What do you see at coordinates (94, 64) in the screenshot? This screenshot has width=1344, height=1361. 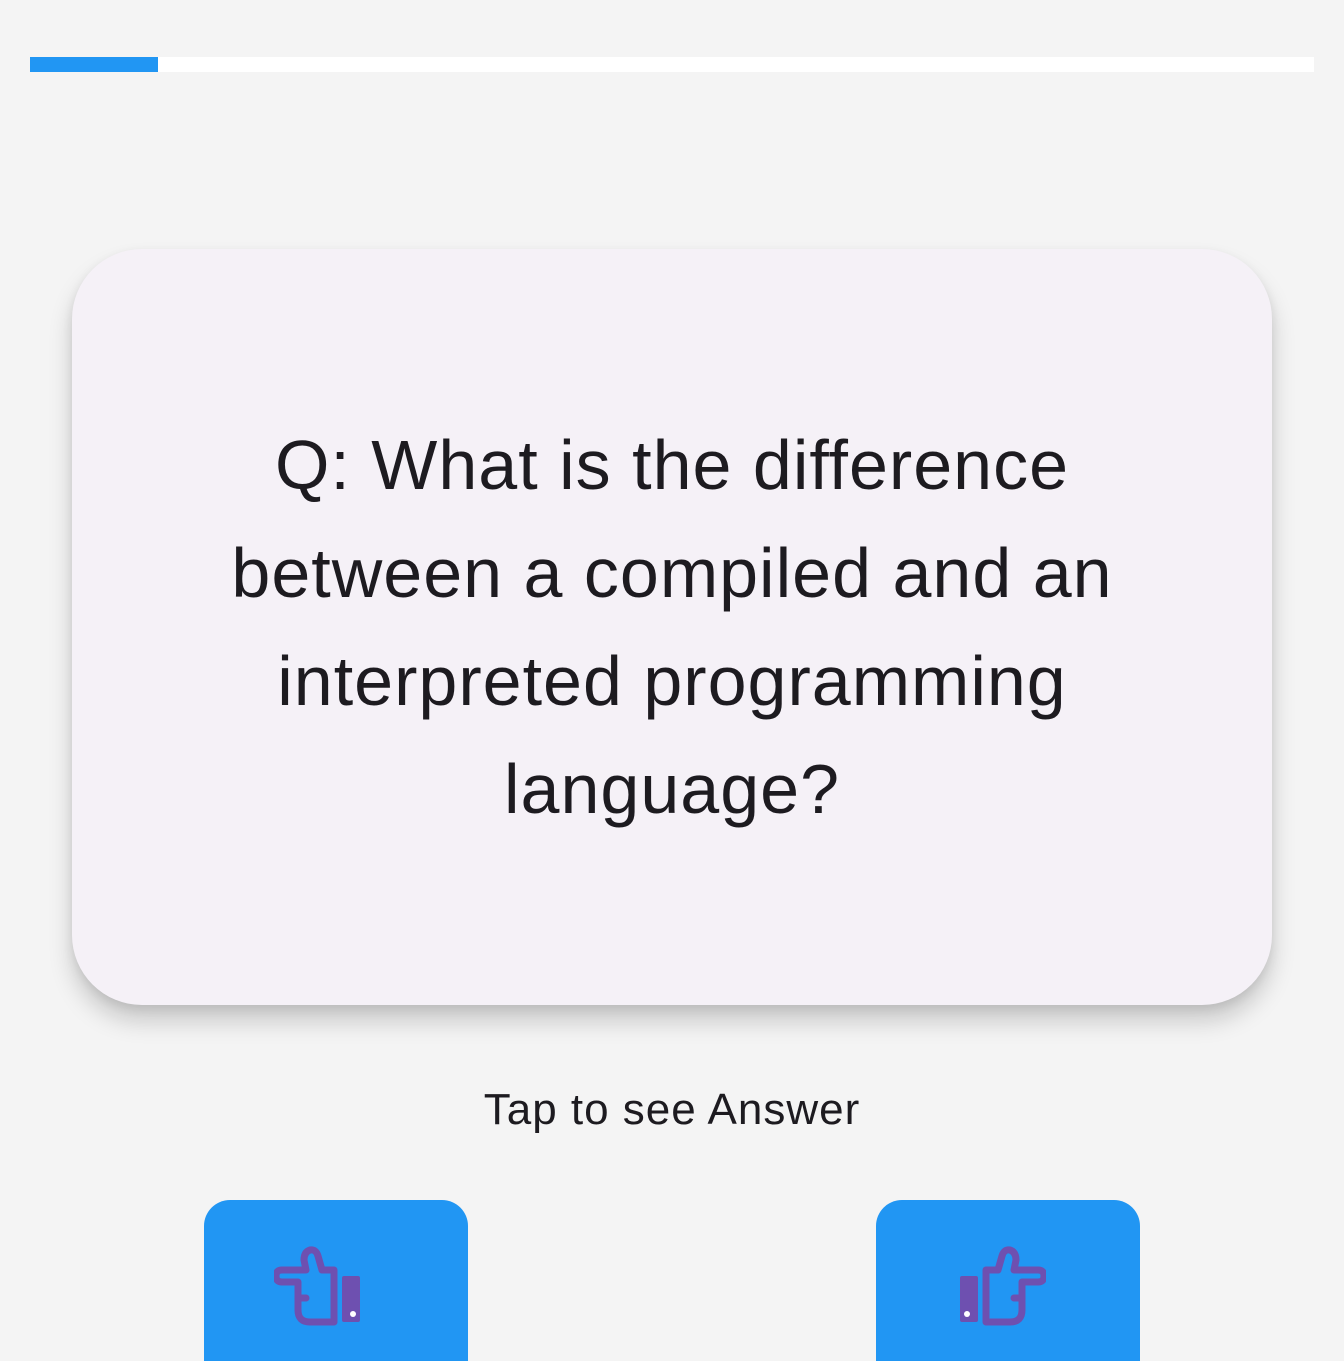 I see `progress-bar-fill` at bounding box center [94, 64].